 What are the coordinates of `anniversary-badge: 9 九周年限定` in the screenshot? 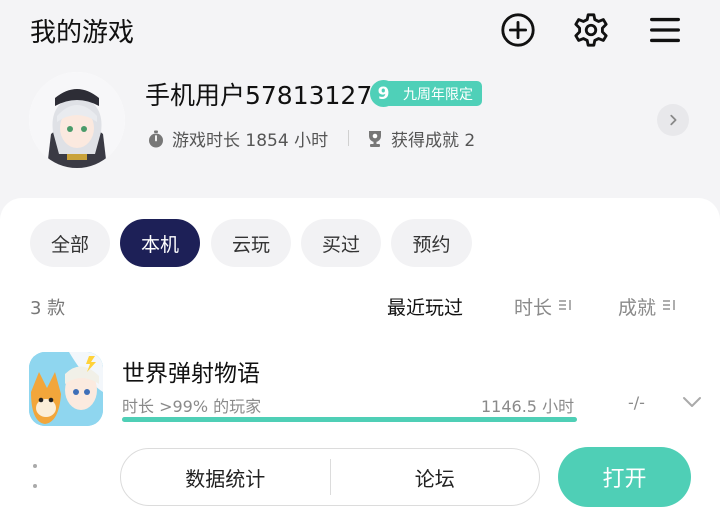 It's located at (426, 93).